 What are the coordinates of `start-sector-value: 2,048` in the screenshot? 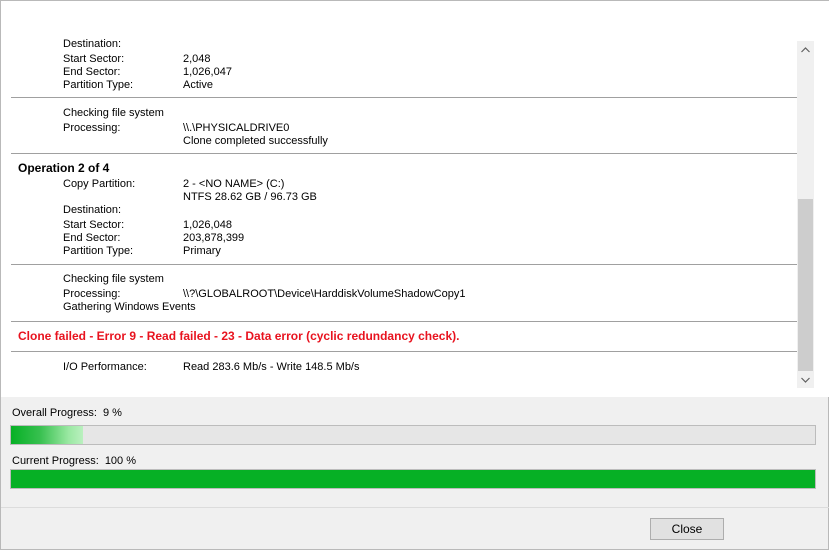 It's located at (197, 59).